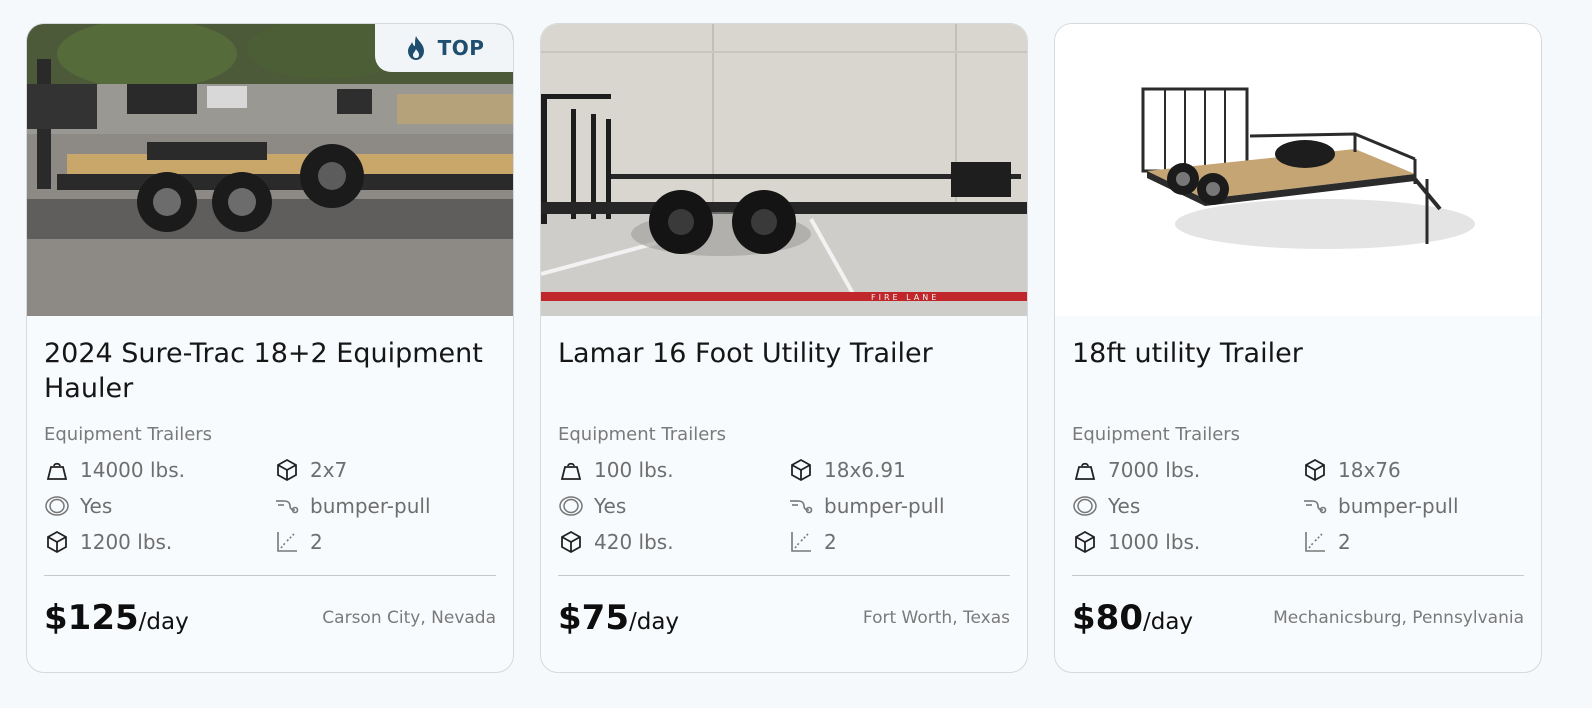 The height and width of the screenshot is (708, 1592). I want to click on listing-footer: $125 /day Carson City, Nevada, so click(270, 618).